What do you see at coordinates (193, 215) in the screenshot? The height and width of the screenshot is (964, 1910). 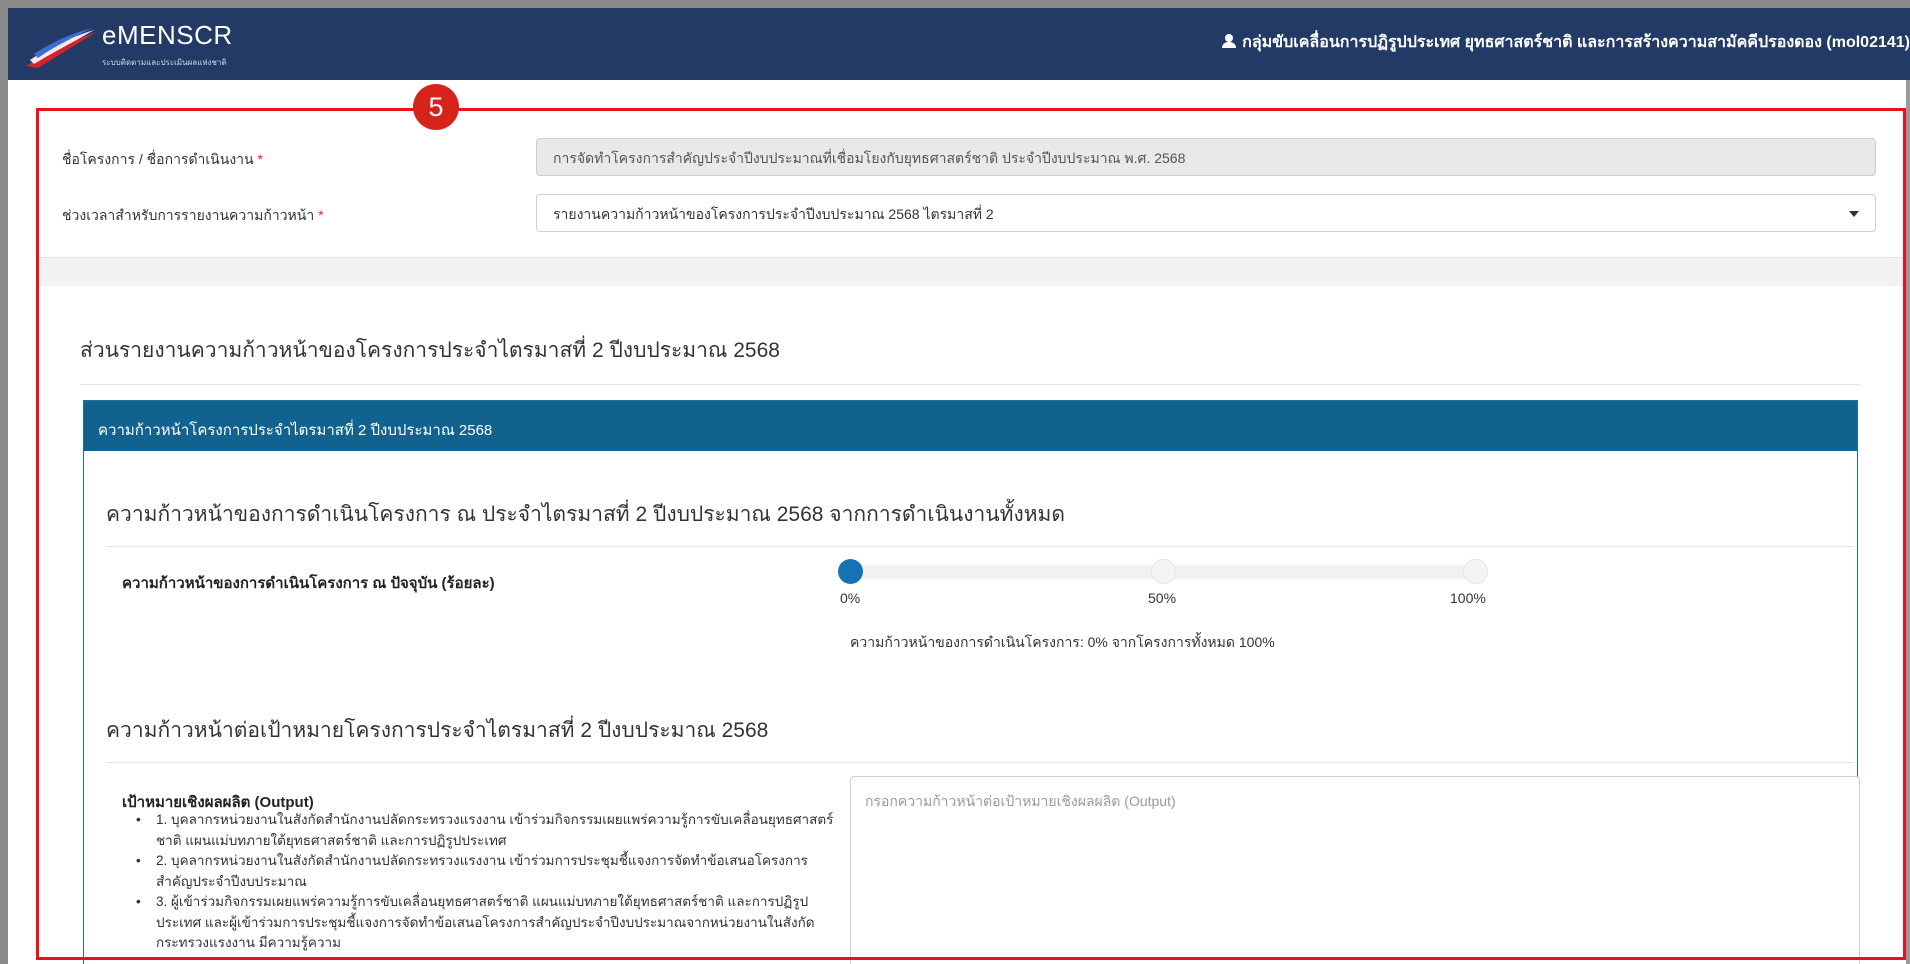 I see `report-period-label: ช่วงเวลาสำหรับการรายงานความก้าวหน้า *` at bounding box center [193, 215].